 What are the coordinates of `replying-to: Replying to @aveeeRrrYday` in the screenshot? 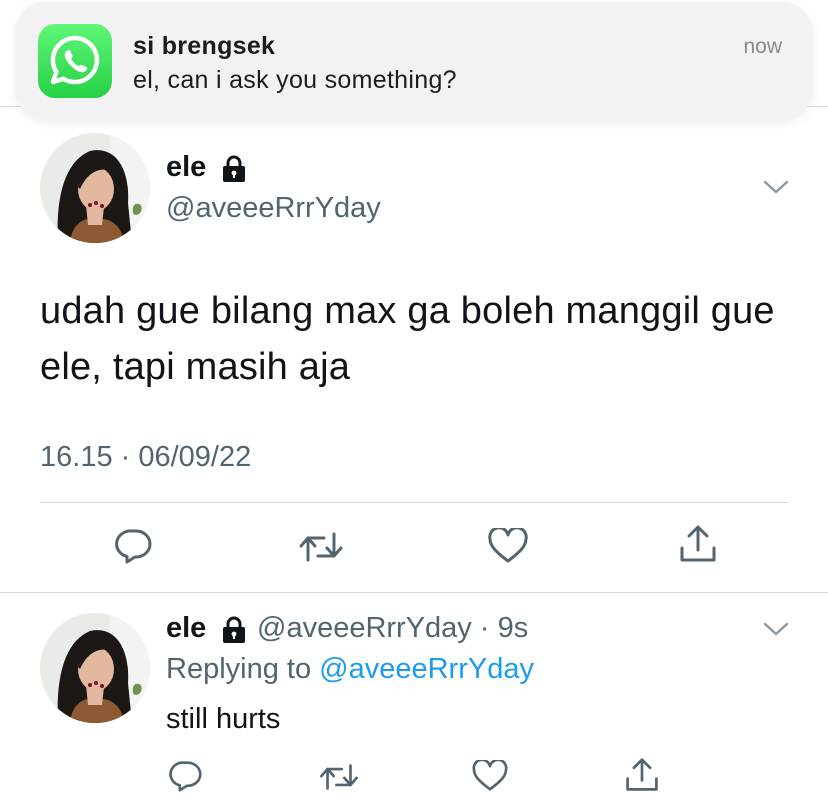 It's located at (350, 669).